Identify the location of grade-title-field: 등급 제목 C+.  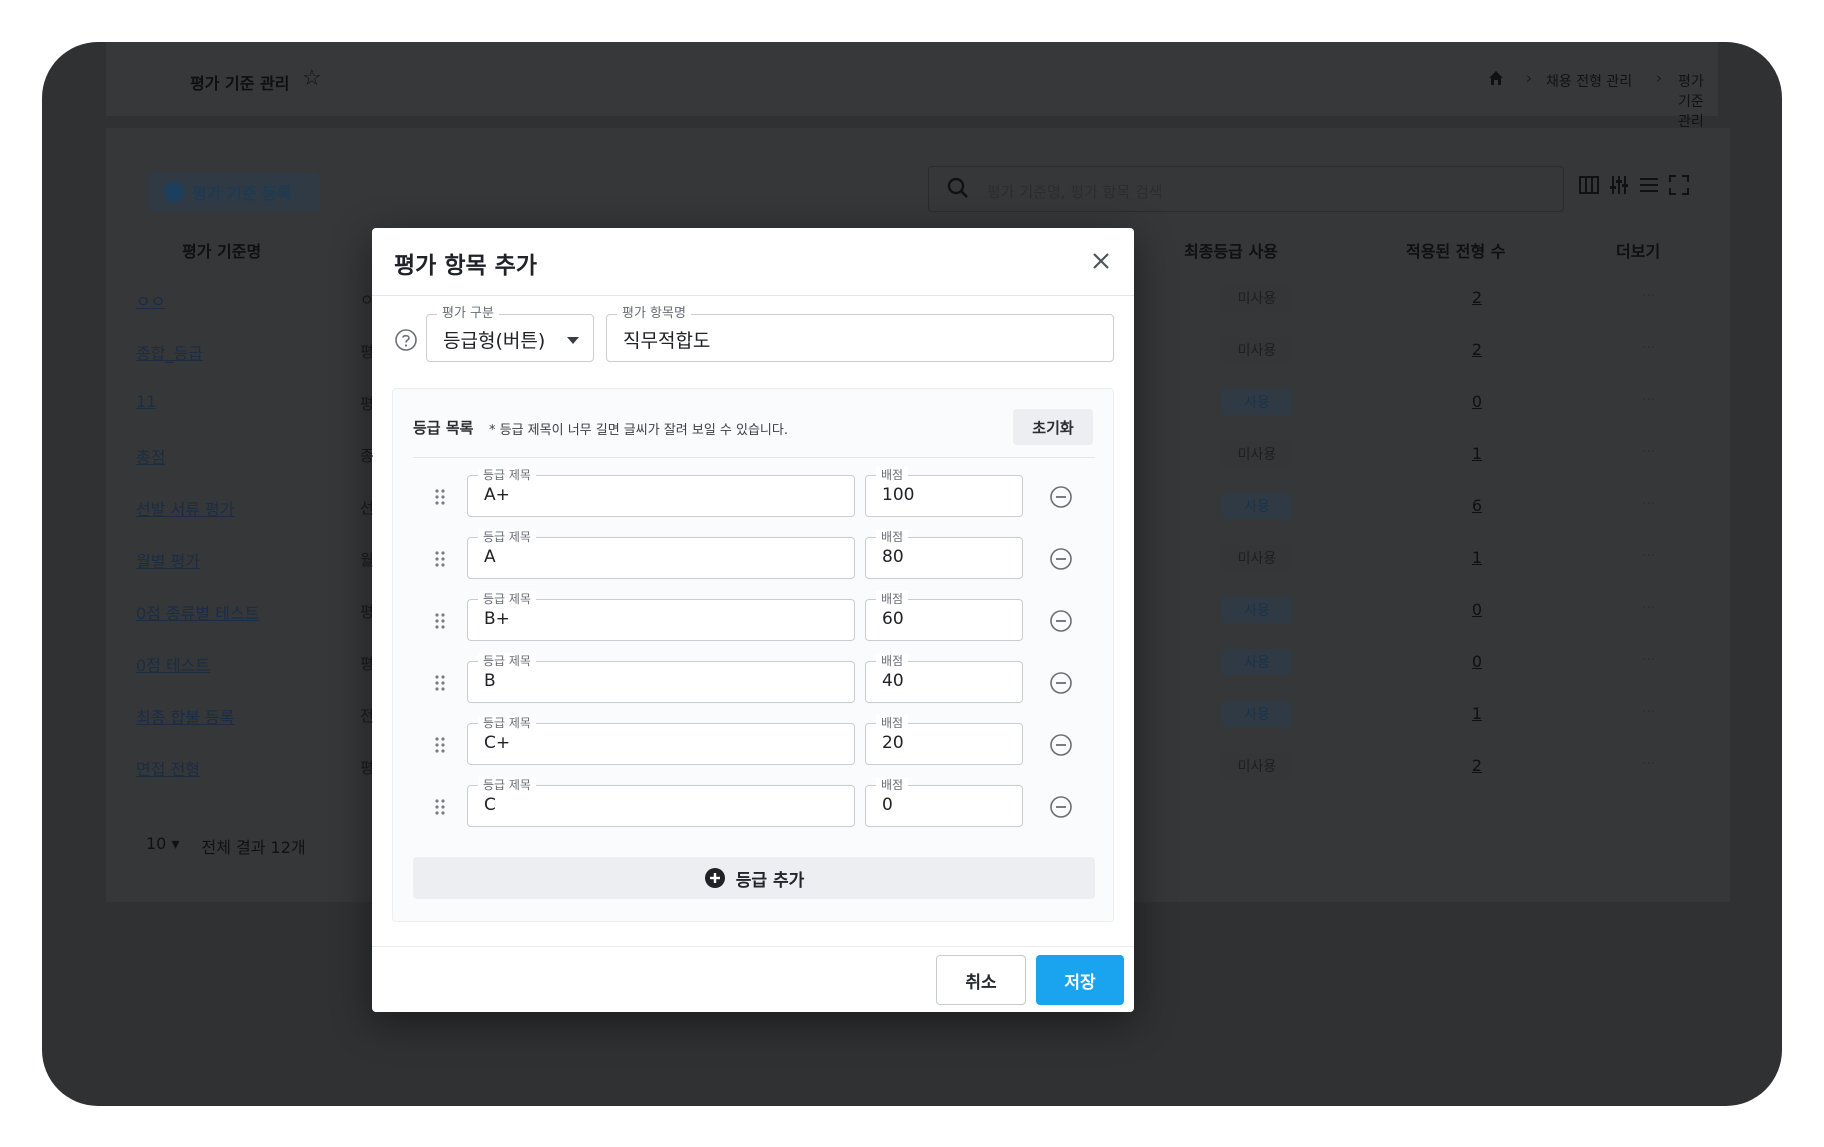
(661, 740).